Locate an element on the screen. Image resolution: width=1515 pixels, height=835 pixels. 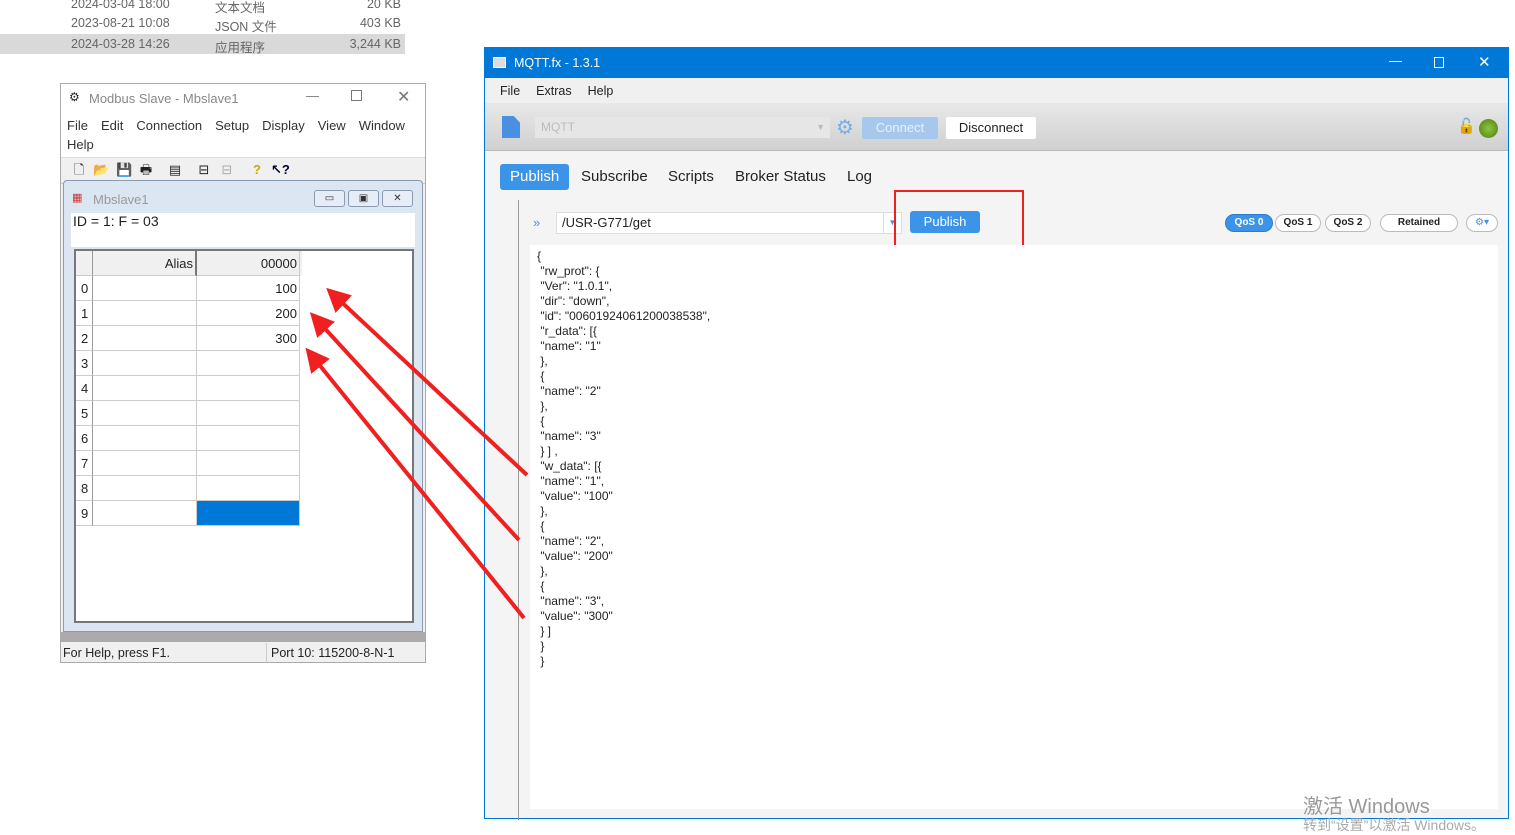
annotation-arrows is located at coordinates (417, 453).